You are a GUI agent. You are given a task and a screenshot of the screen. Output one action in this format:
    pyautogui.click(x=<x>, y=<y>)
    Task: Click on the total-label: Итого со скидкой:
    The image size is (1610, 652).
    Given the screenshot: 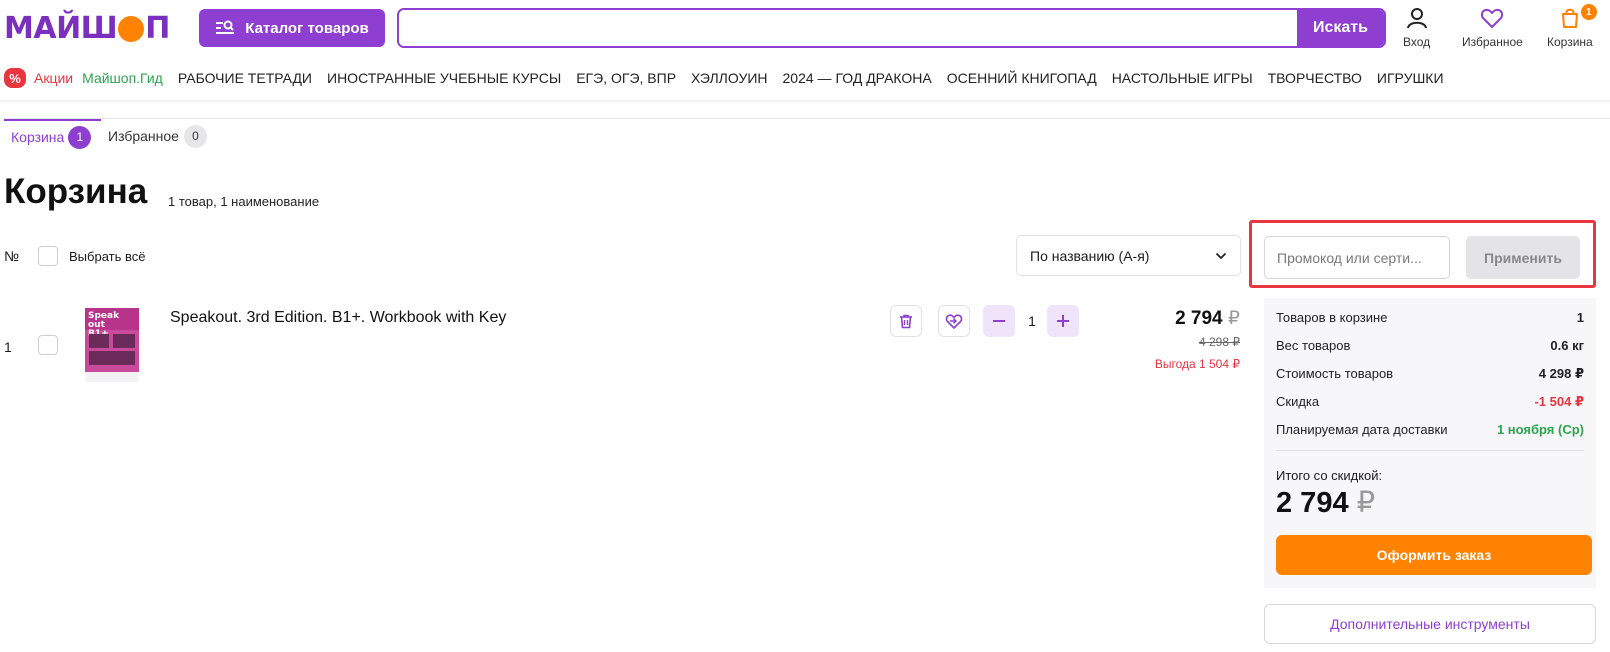 What is the action you would take?
    pyautogui.click(x=1329, y=475)
    